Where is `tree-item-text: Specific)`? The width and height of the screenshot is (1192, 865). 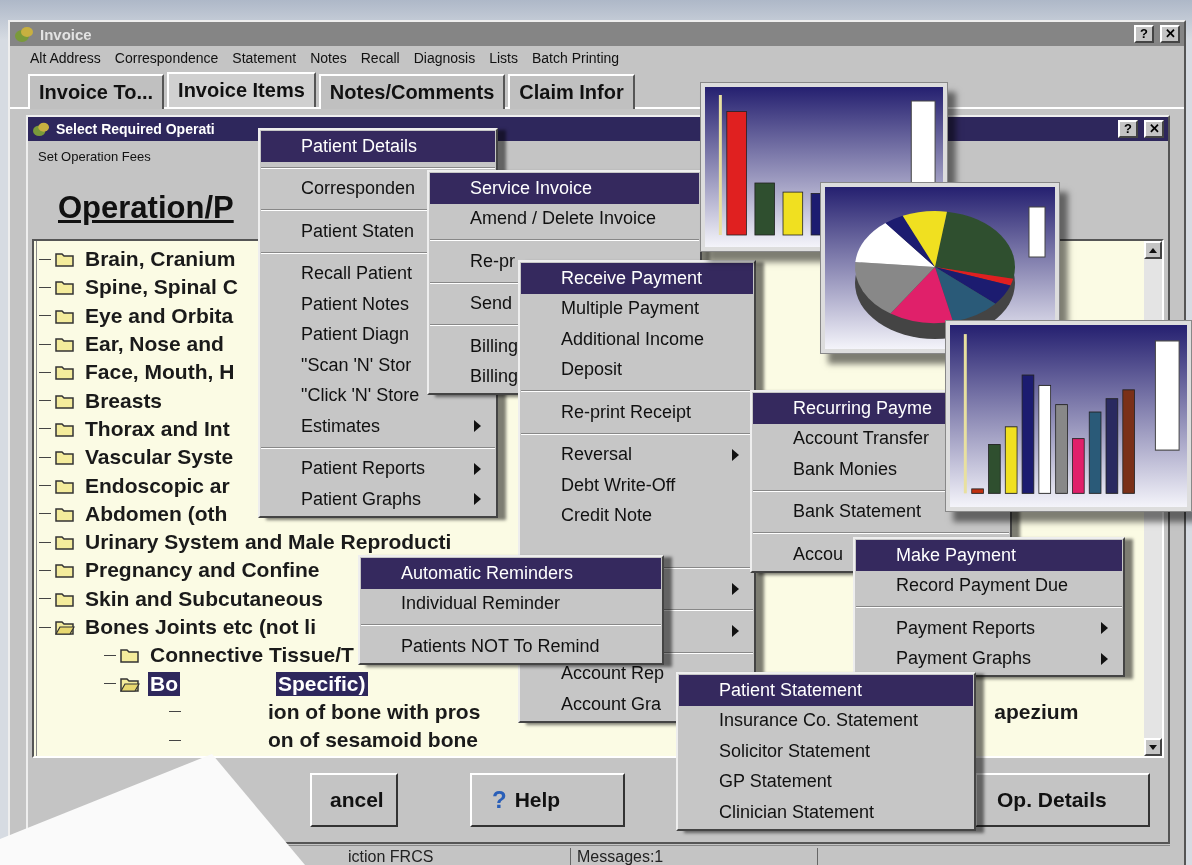 tree-item-text: Specific) is located at coordinates (322, 683).